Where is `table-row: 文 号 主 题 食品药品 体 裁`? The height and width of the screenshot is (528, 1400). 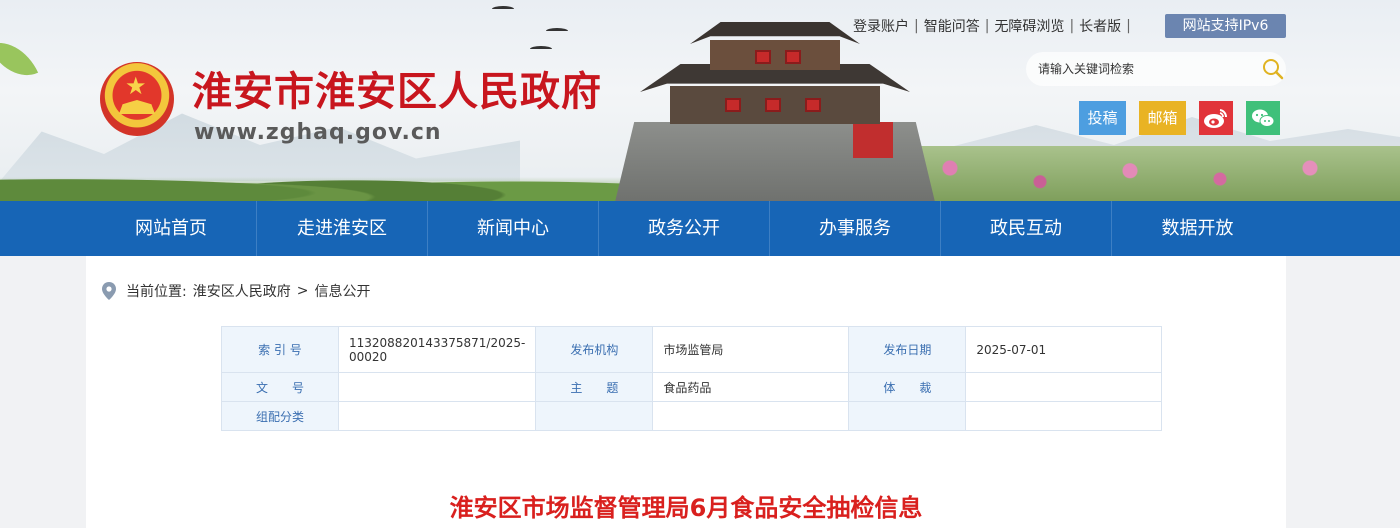
table-row: 文 号 主 题 食品药品 体 裁 is located at coordinates (692, 387).